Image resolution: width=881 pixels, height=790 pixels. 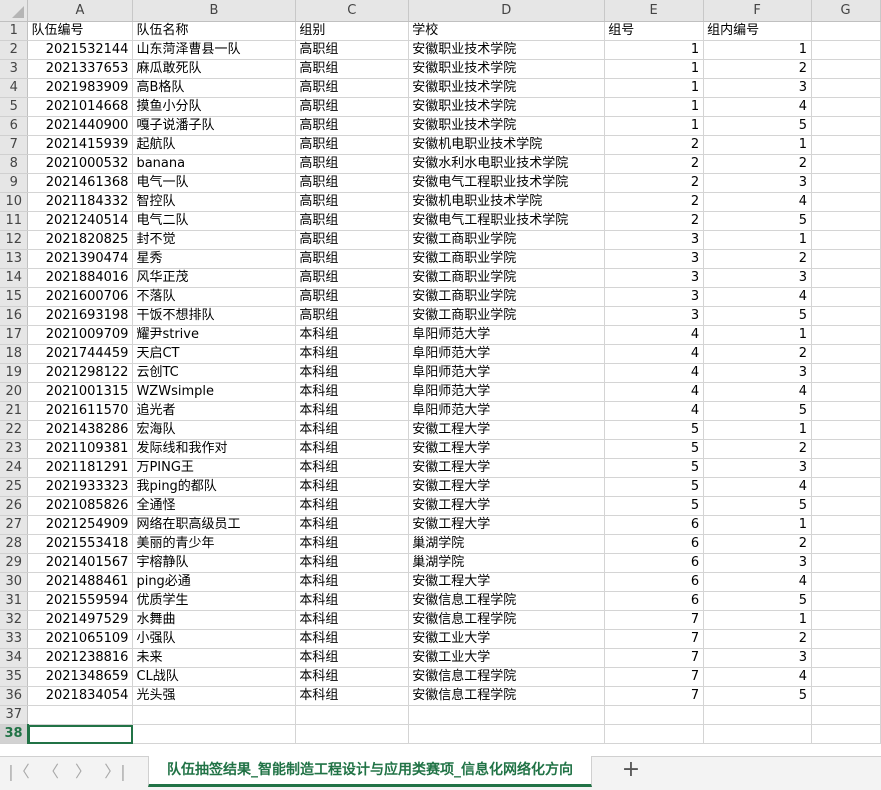 I want to click on cell-c6: 高职组, so click(x=352, y=126).